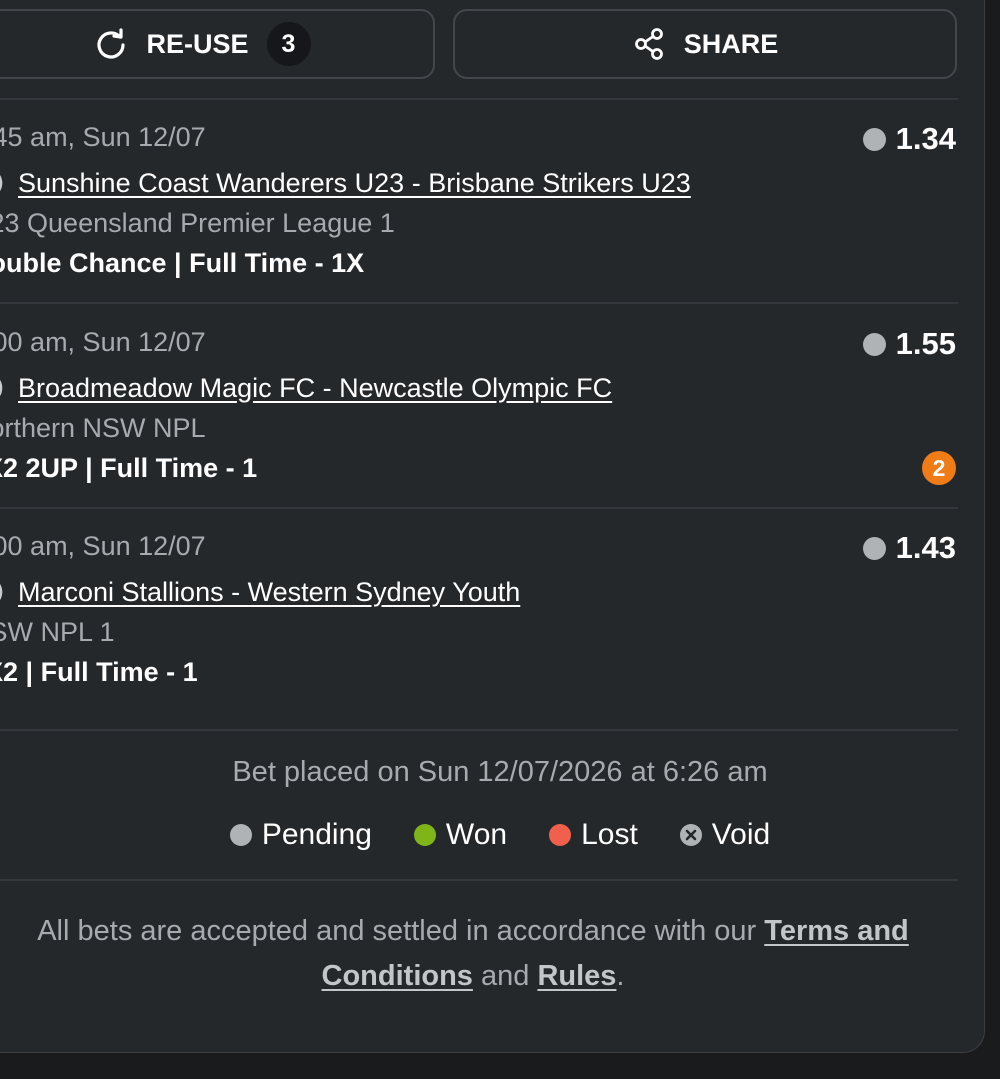 Image resolution: width=1000 pixels, height=1079 pixels. What do you see at coordinates (269, 592) in the screenshot?
I see `match-link: Marconi Stallions - Western Sydney Youth` at bounding box center [269, 592].